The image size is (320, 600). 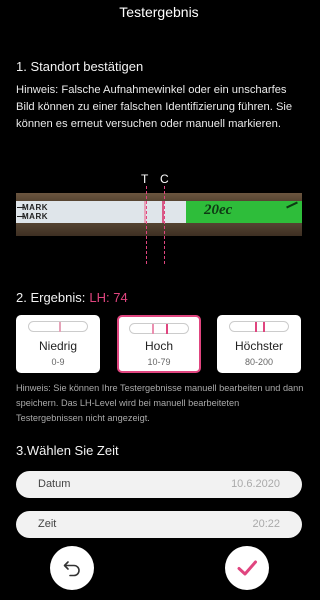 I want to click on option-label: Höchster, so click(x=259, y=346).